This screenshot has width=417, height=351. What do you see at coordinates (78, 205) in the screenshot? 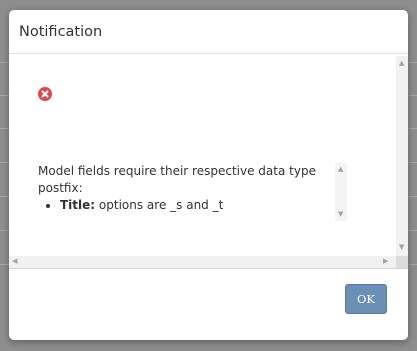
I see `field-name: Title:` at bounding box center [78, 205].